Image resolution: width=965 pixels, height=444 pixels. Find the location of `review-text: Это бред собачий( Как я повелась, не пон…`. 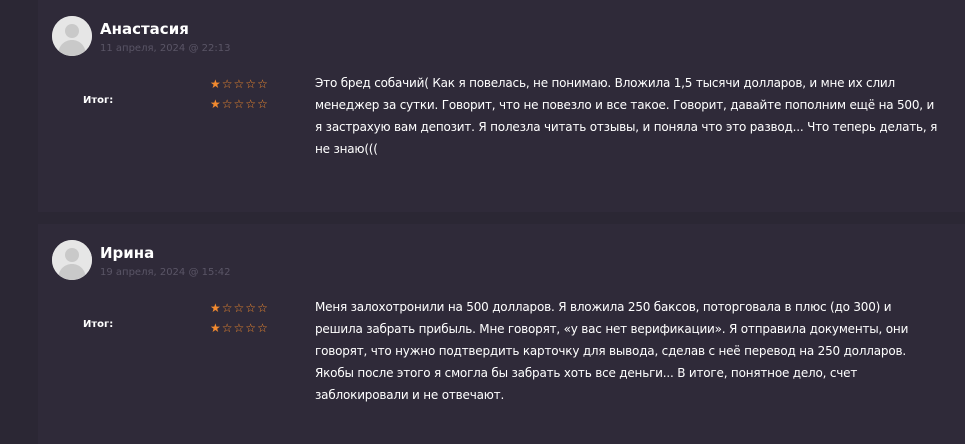

review-text: Это бред собачий( Как я повелась, не пон… is located at coordinates (626, 116).